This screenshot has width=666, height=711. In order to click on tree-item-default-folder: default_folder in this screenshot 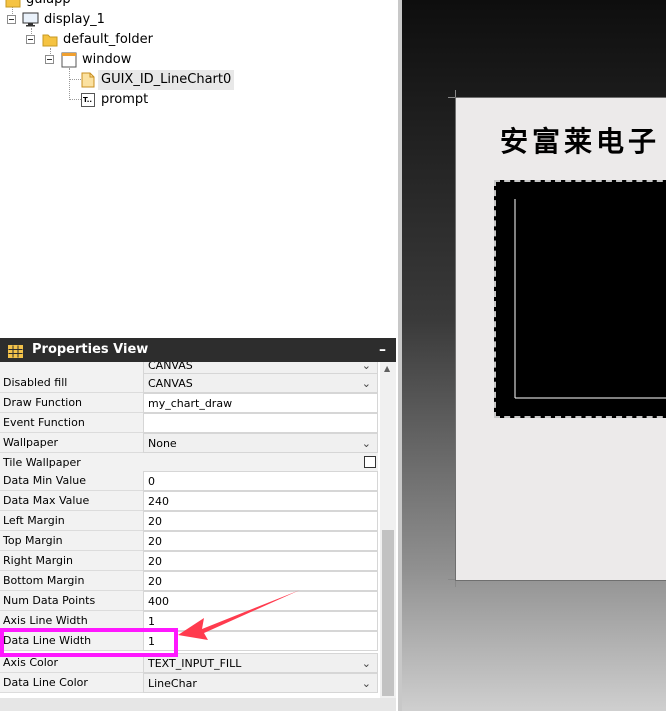, I will do `click(110, 40)`.